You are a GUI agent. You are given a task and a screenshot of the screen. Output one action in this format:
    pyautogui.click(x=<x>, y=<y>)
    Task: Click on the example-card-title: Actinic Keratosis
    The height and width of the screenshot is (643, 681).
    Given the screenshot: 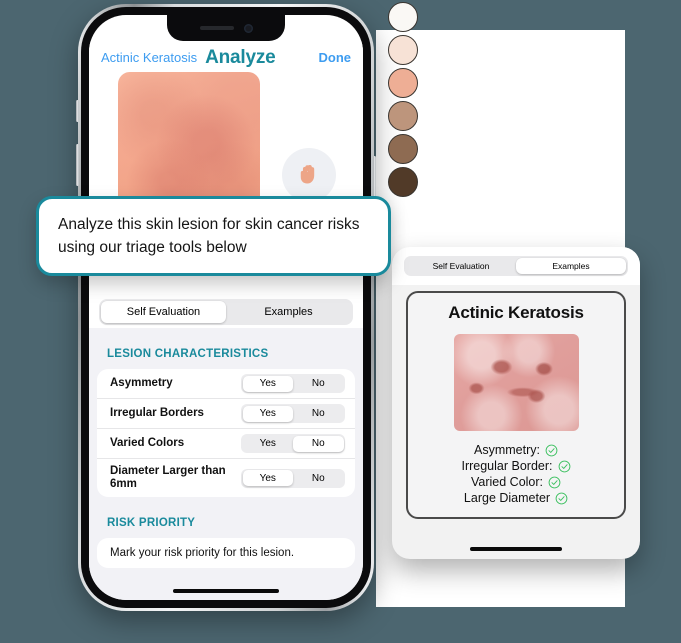 What is the action you would take?
    pyautogui.click(x=516, y=312)
    